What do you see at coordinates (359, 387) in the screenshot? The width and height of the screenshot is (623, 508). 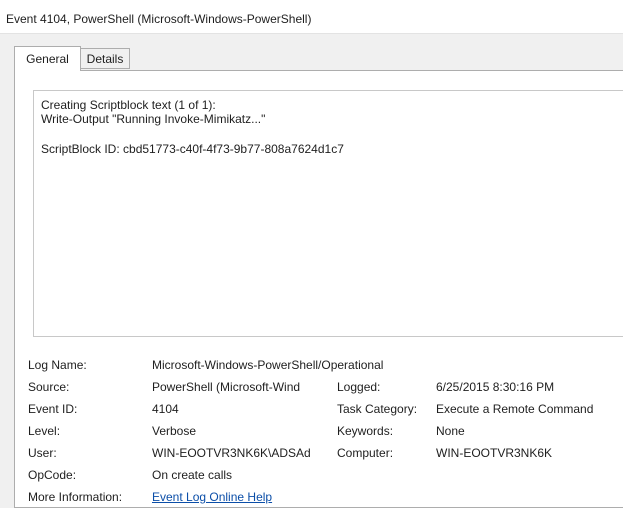 I see `logged-label: Logged:` at bounding box center [359, 387].